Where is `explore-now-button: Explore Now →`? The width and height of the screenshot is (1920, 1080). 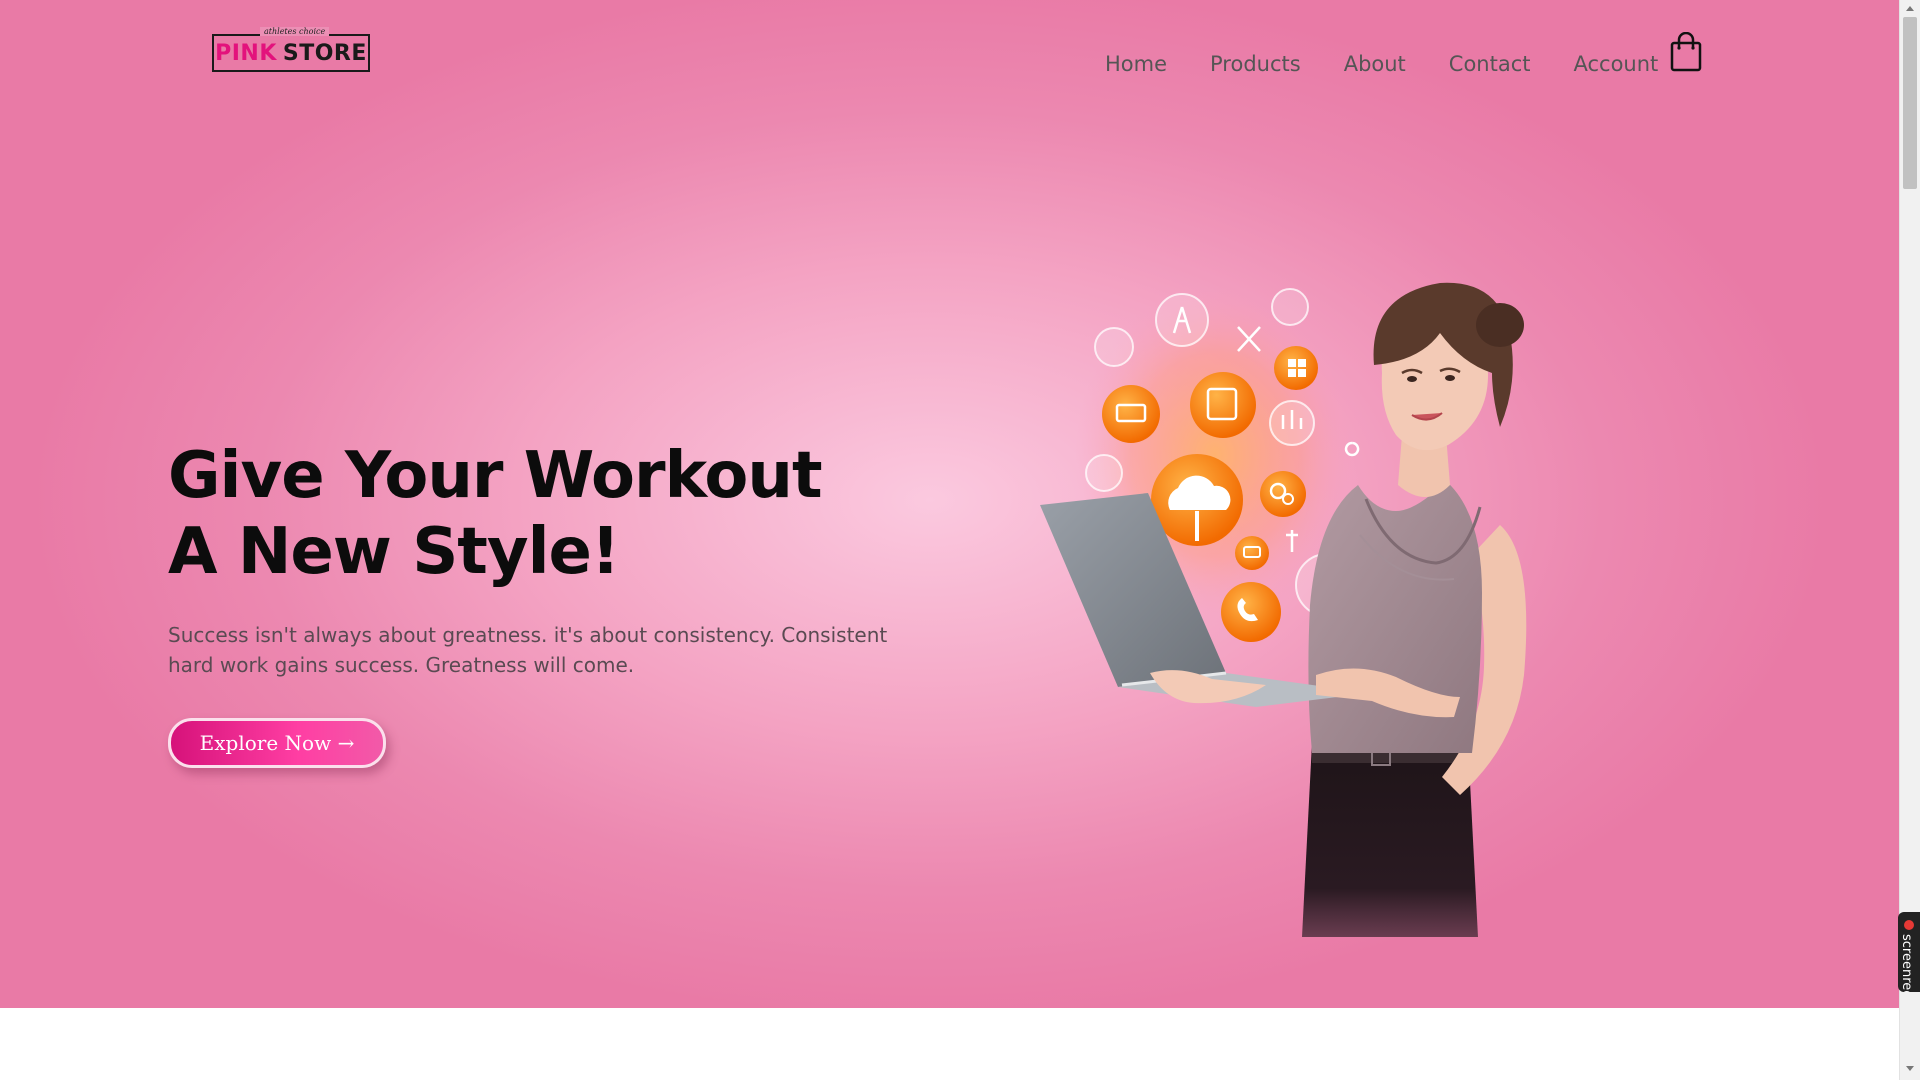 explore-now-button: Explore Now → is located at coordinates (277, 743).